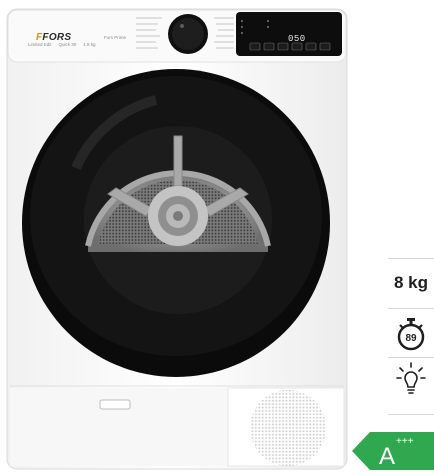  Describe the element at coordinates (67, 44) in the screenshot. I see `program-label: Quick 30` at that location.